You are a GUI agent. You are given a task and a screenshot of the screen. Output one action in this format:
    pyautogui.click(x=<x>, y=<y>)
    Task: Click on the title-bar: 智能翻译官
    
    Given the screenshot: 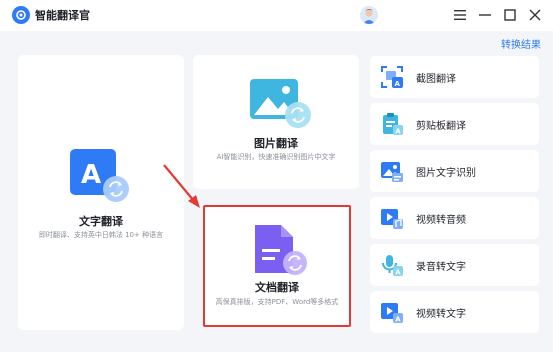 What is the action you would take?
    pyautogui.click(x=276, y=15)
    